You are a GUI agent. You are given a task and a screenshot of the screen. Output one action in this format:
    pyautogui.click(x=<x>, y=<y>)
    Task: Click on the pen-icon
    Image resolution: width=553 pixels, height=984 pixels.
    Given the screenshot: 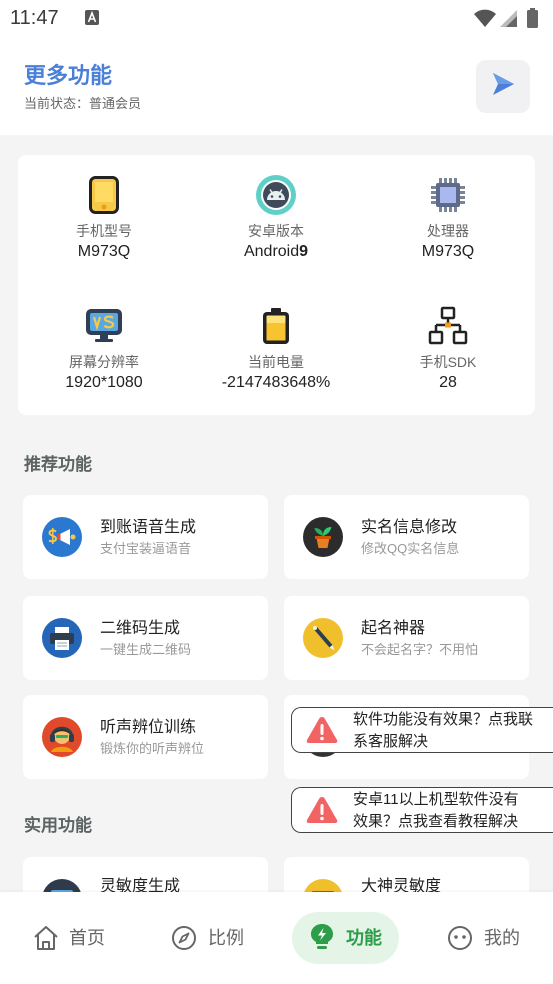 What is the action you would take?
    pyautogui.click(x=323, y=638)
    